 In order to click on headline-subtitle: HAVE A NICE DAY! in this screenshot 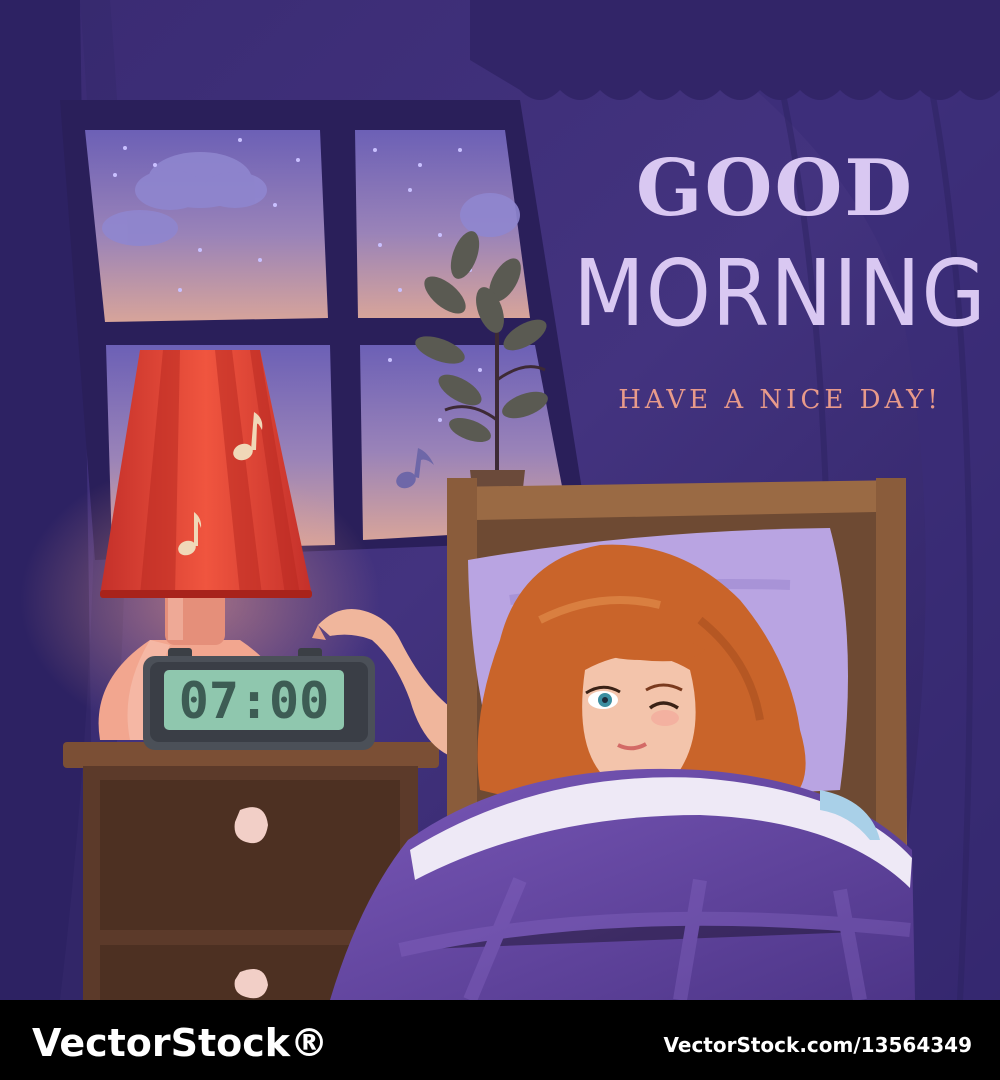, I will do `click(780, 400)`.